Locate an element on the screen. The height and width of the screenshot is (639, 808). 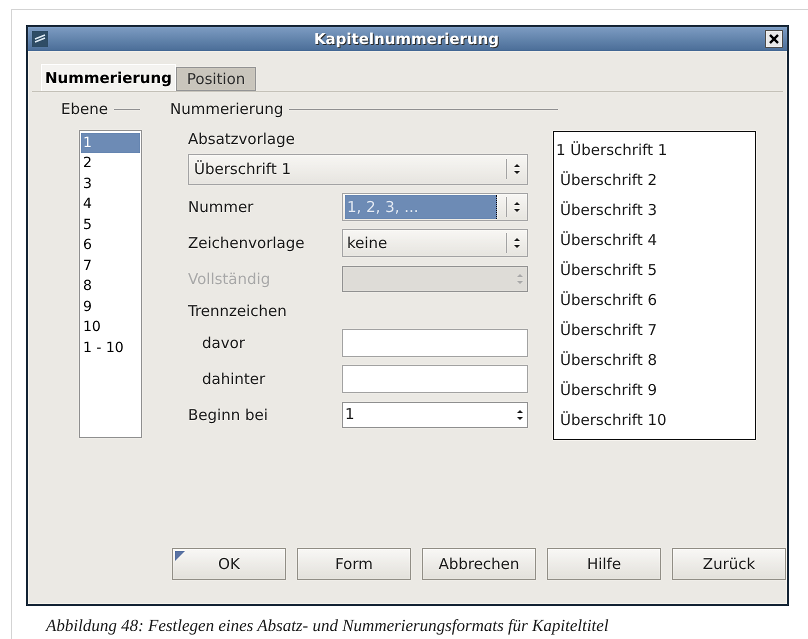
close-button is located at coordinates (774, 39).